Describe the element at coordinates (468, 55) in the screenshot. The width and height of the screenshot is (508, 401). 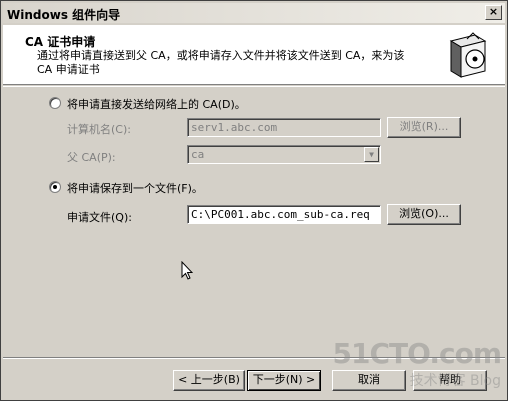
I see `installer-box-icon` at that location.